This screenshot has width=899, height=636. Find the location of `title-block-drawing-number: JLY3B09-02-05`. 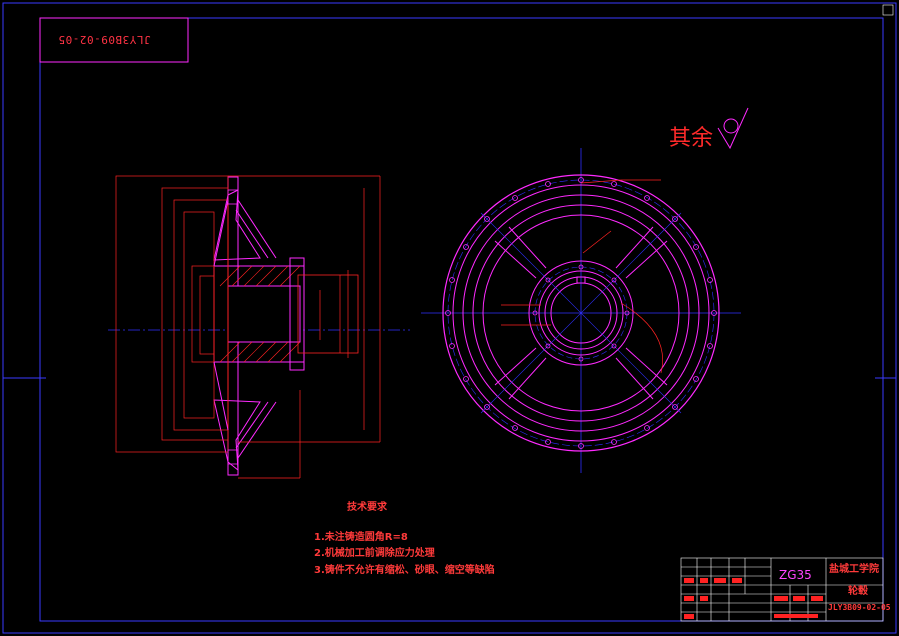

title-block-drawing-number: JLY3B09-02-05 is located at coordinates (859, 607).